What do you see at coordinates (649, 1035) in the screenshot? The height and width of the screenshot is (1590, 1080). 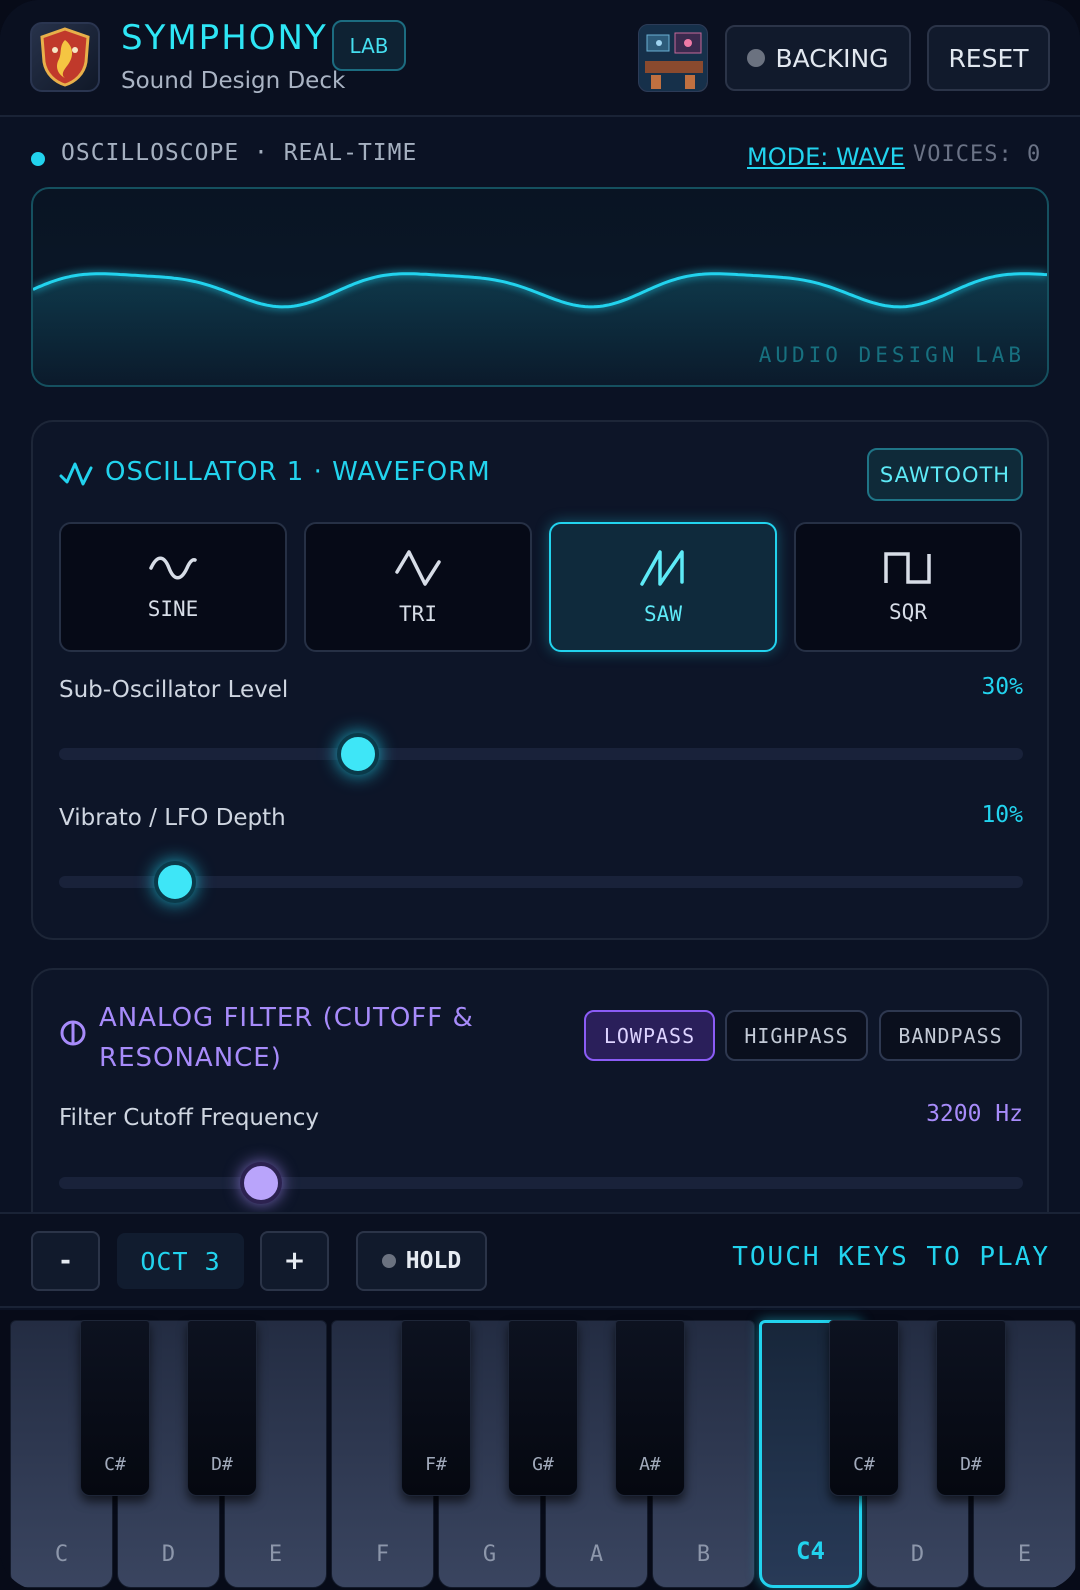 I see `filter-lowpass-button: LOWPASS` at bounding box center [649, 1035].